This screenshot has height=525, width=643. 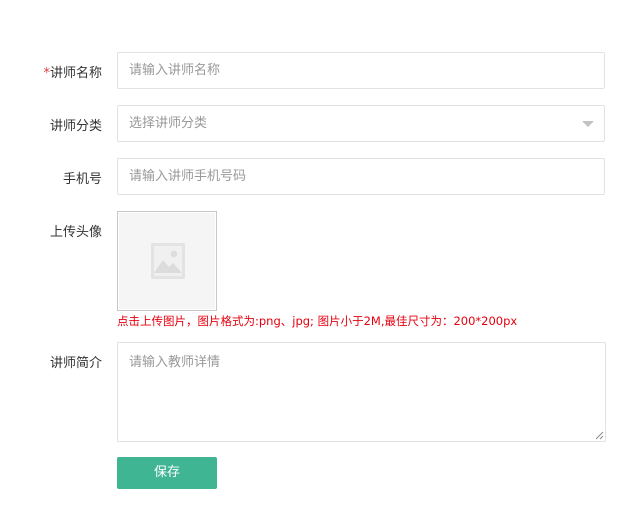 I want to click on category-label-text: 讲师分类, so click(x=75, y=126).